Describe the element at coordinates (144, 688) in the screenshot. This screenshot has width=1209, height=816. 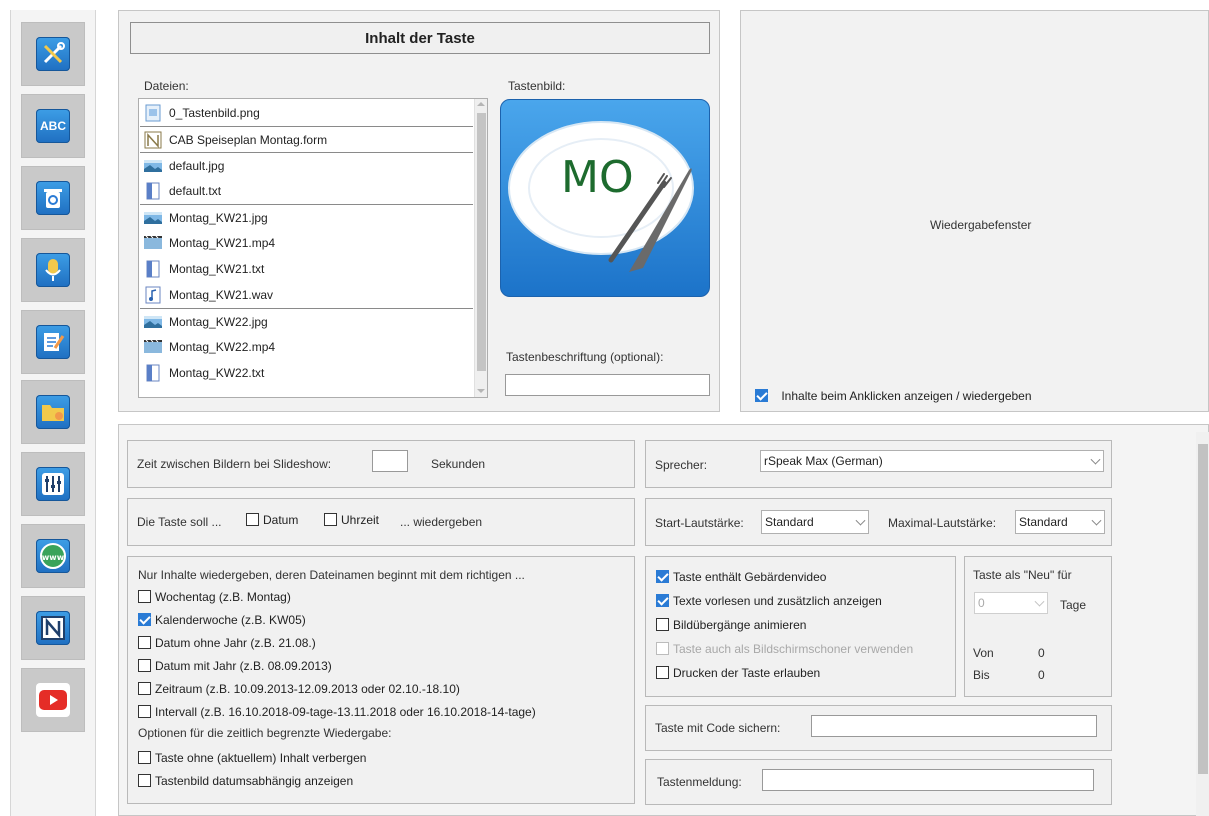
I see `filter-option-4-checkbox` at that location.